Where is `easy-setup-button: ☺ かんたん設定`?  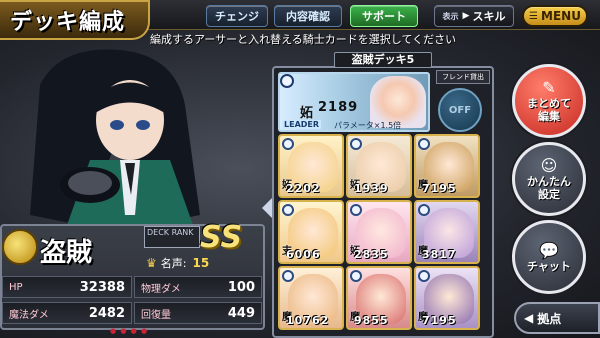 easy-setup-button: ☺ かんたん設定 is located at coordinates (549, 179).